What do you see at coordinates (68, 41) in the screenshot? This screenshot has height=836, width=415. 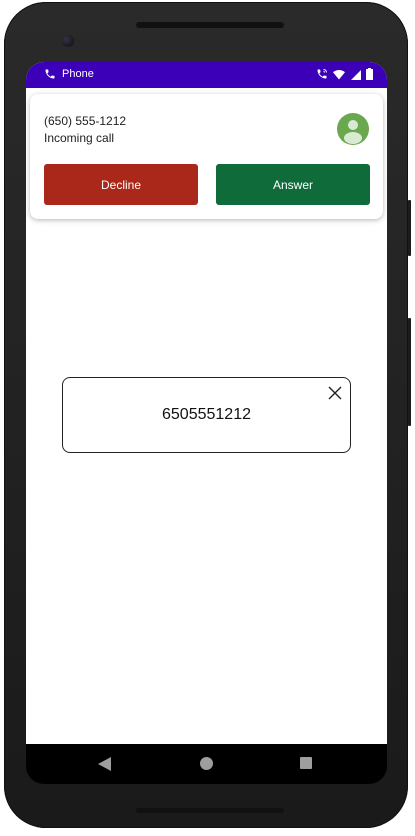 I see `front-camera` at bounding box center [68, 41].